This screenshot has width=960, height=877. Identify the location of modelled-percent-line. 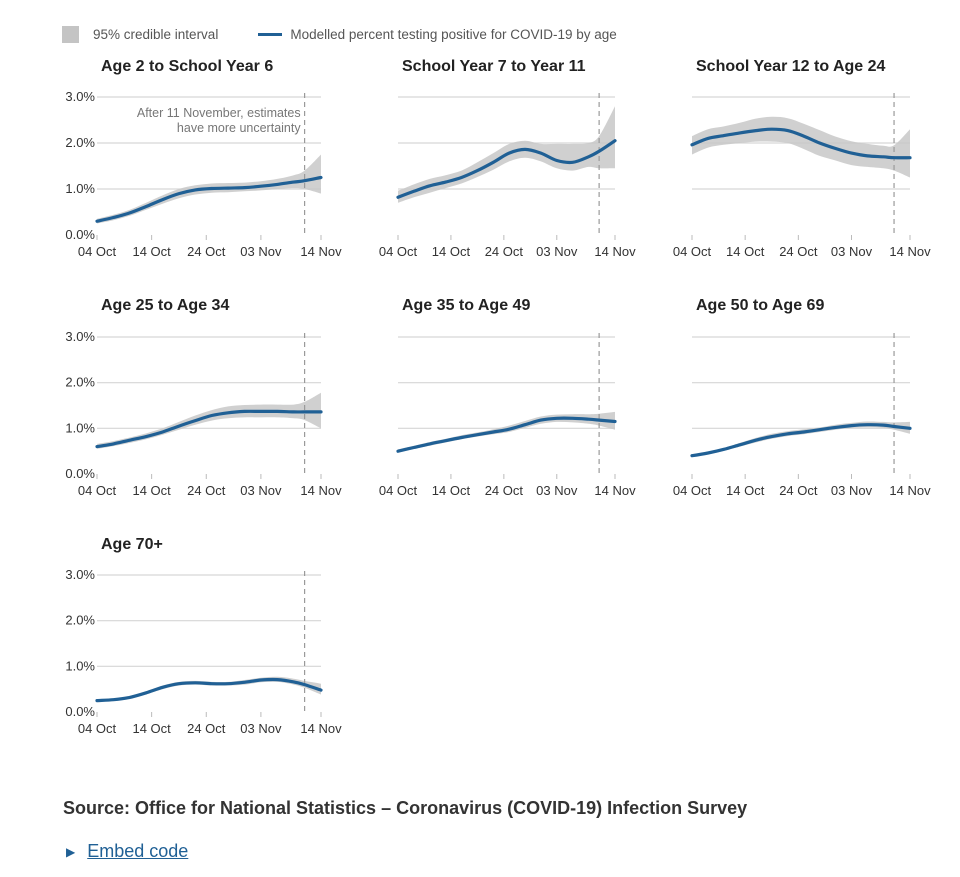
(801, 440).